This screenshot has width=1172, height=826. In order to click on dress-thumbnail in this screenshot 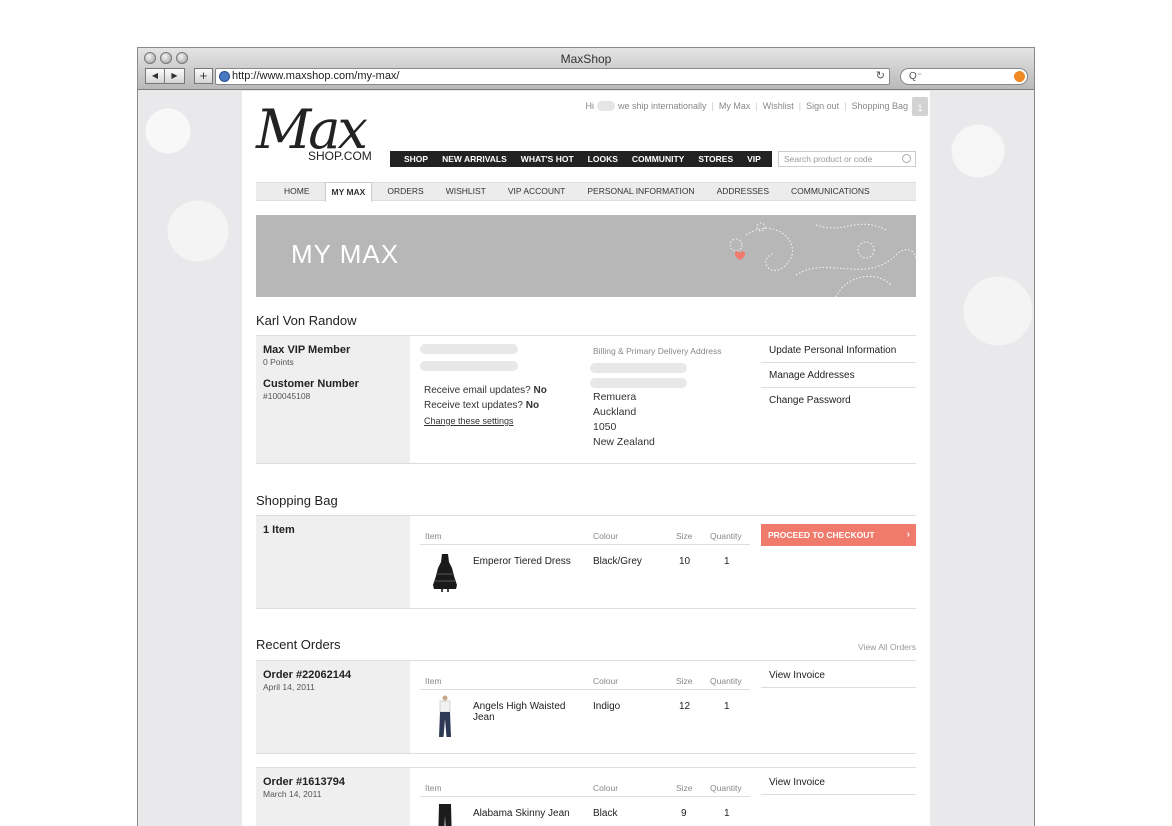, I will do `click(445, 572)`.